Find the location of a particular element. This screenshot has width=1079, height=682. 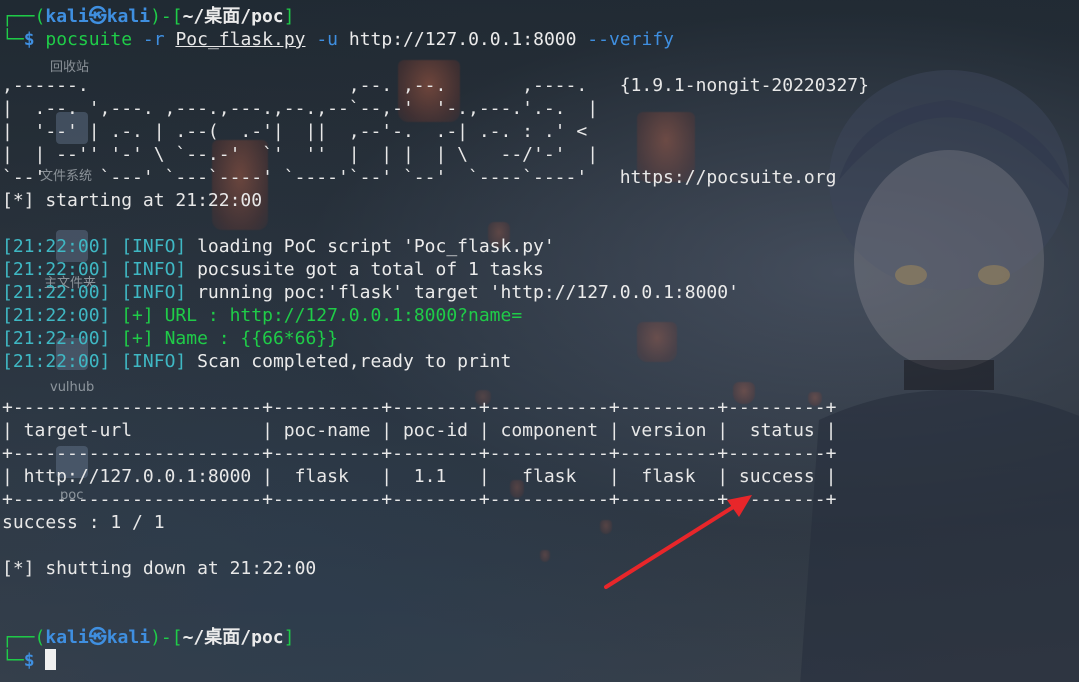

log-line: [21:22:00] [+] Name : {{66*66}} is located at coordinates (170, 338).